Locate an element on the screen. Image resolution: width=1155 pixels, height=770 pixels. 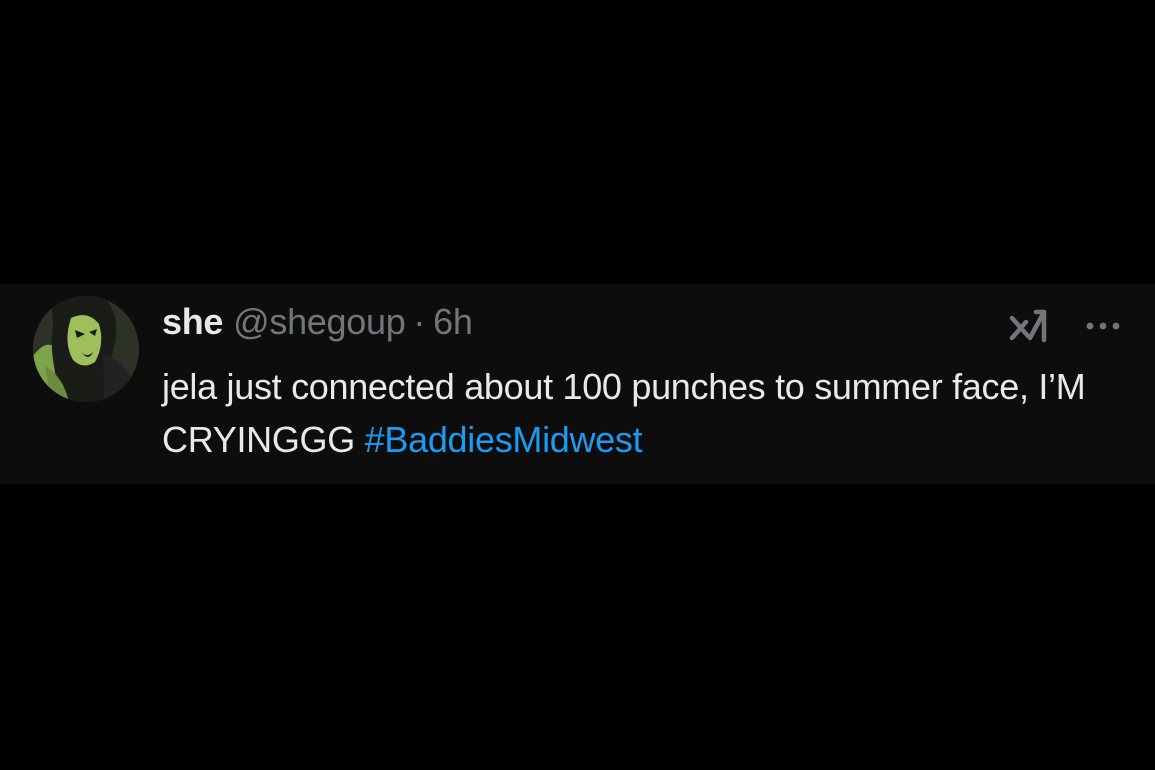
avatar is located at coordinates (86, 349).